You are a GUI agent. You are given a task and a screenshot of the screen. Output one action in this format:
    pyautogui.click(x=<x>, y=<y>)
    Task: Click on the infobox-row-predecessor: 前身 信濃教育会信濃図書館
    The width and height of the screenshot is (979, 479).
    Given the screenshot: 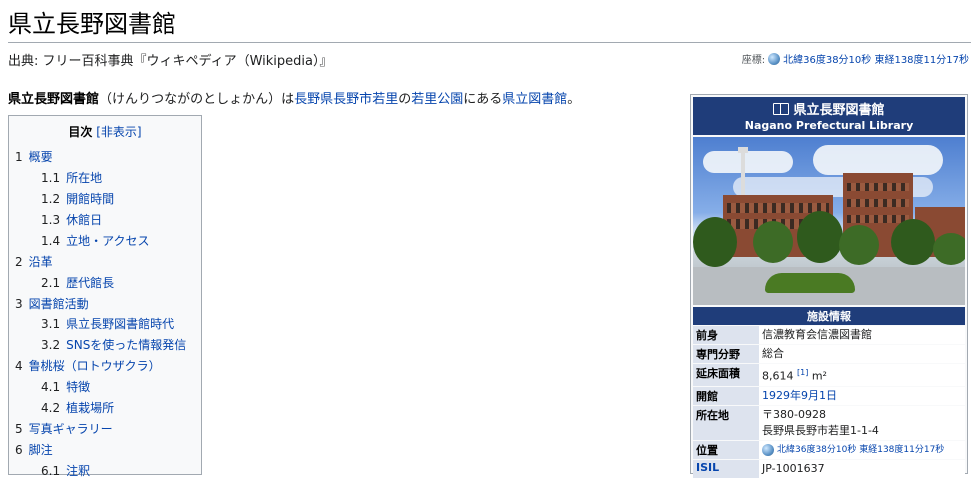 What is the action you would take?
    pyautogui.click(x=829, y=335)
    